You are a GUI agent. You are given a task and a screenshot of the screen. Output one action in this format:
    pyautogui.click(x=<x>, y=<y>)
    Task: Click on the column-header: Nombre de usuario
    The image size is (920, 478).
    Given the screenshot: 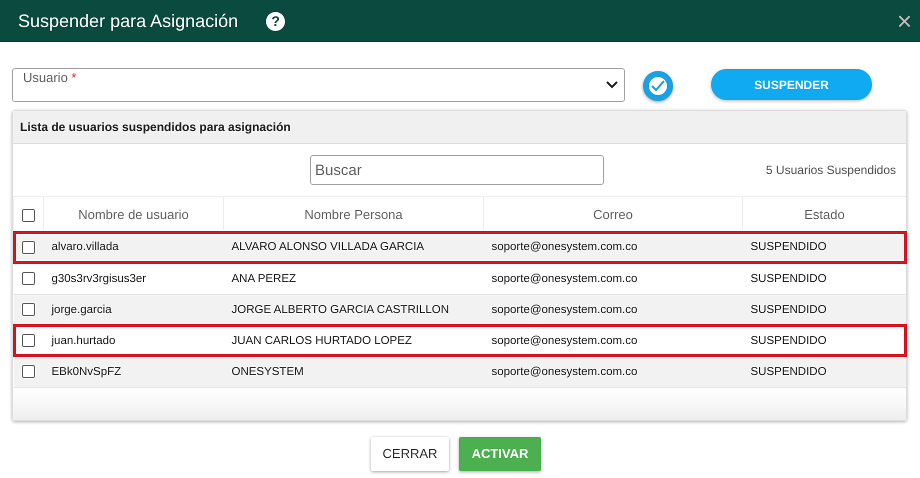 What is the action you would take?
    pyautogui.click(x=134, y=214)
    